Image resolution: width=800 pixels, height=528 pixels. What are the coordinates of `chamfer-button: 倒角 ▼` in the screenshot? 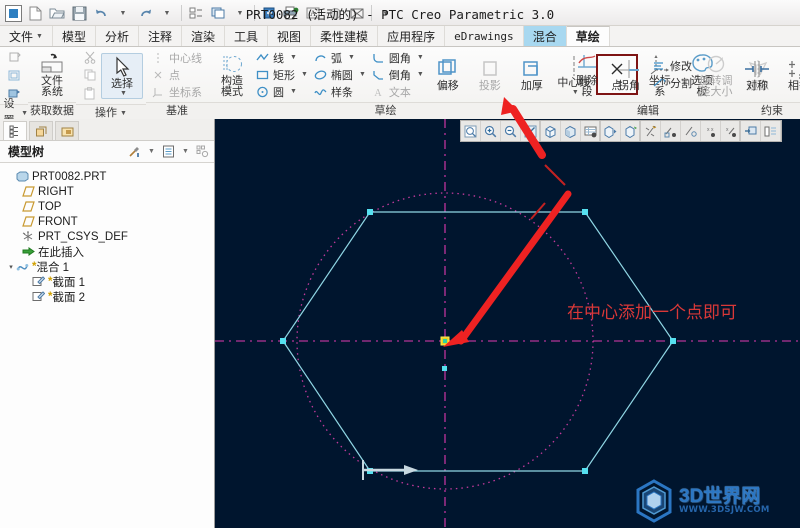 It's located at (398, 74).